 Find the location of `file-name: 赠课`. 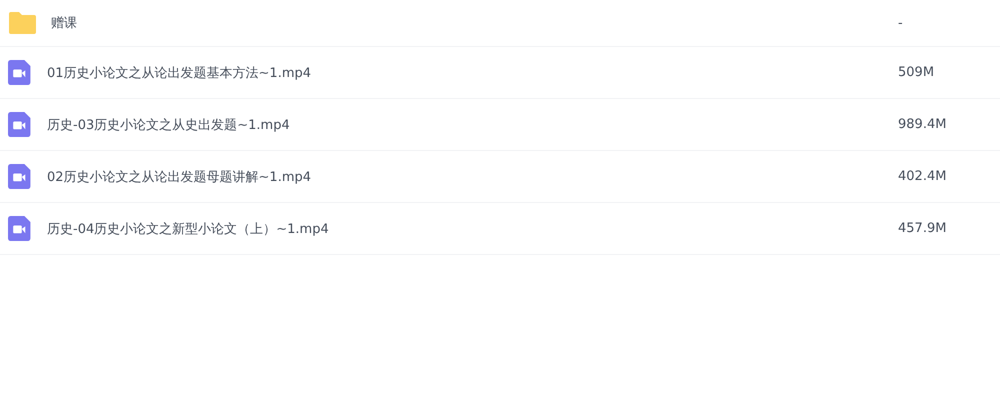

file-name: 赠课 is located at coordinates (474, 23).